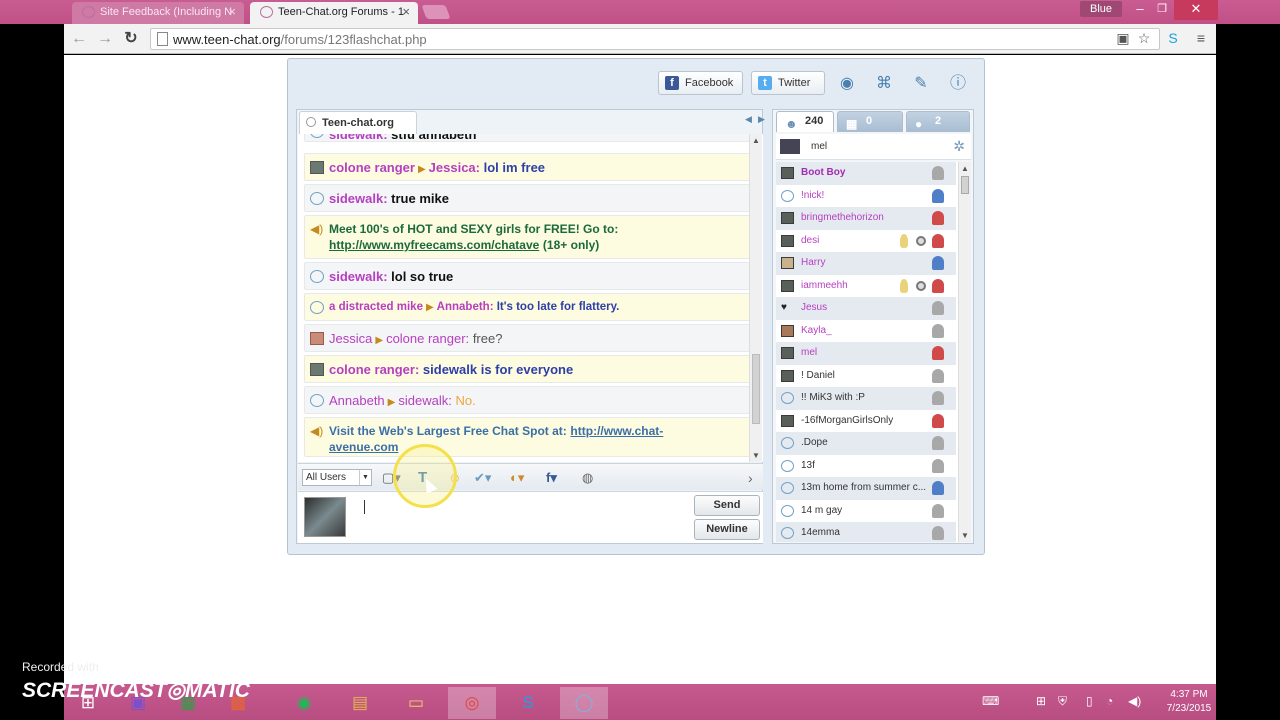 This screenshot has width=1280, height=720. I want to click on restore-icon: ❐, so click(1162, 10).